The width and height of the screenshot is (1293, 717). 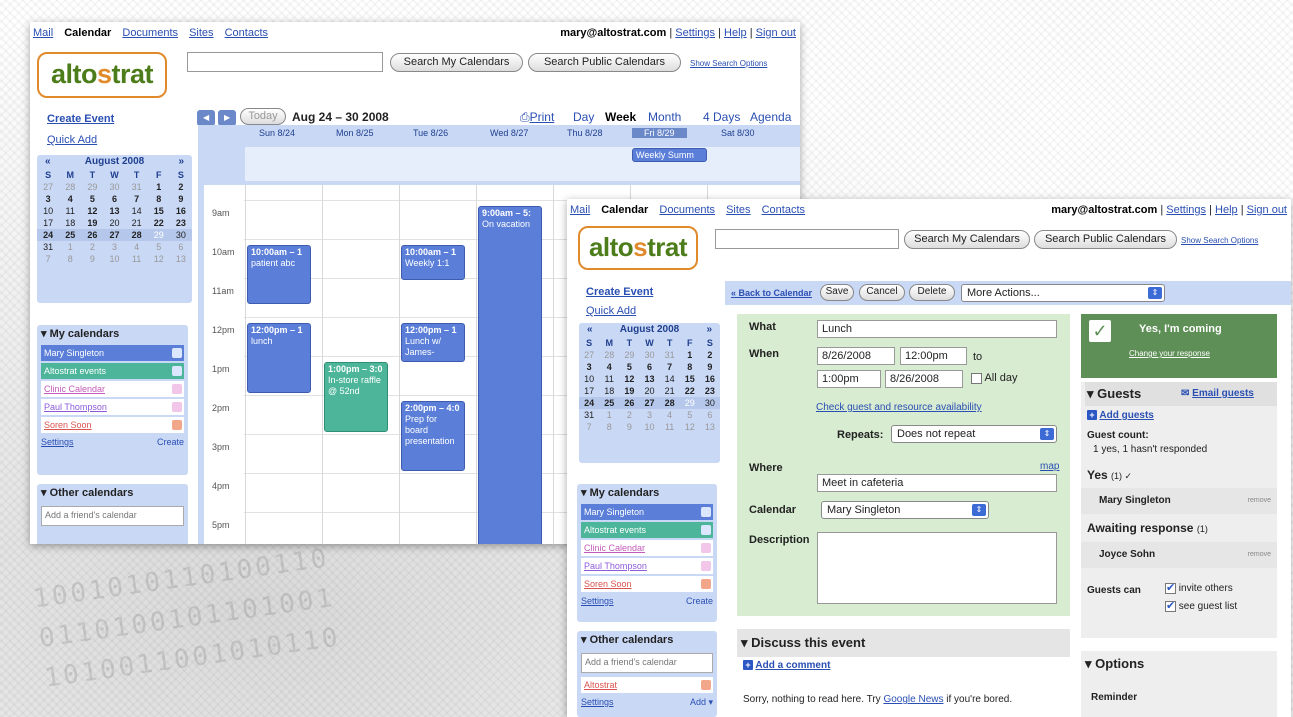 What do you see at coordinates (580, 210) in the screenshot?
I see `nav-mail: Mail` at bounding box center [580, 210].